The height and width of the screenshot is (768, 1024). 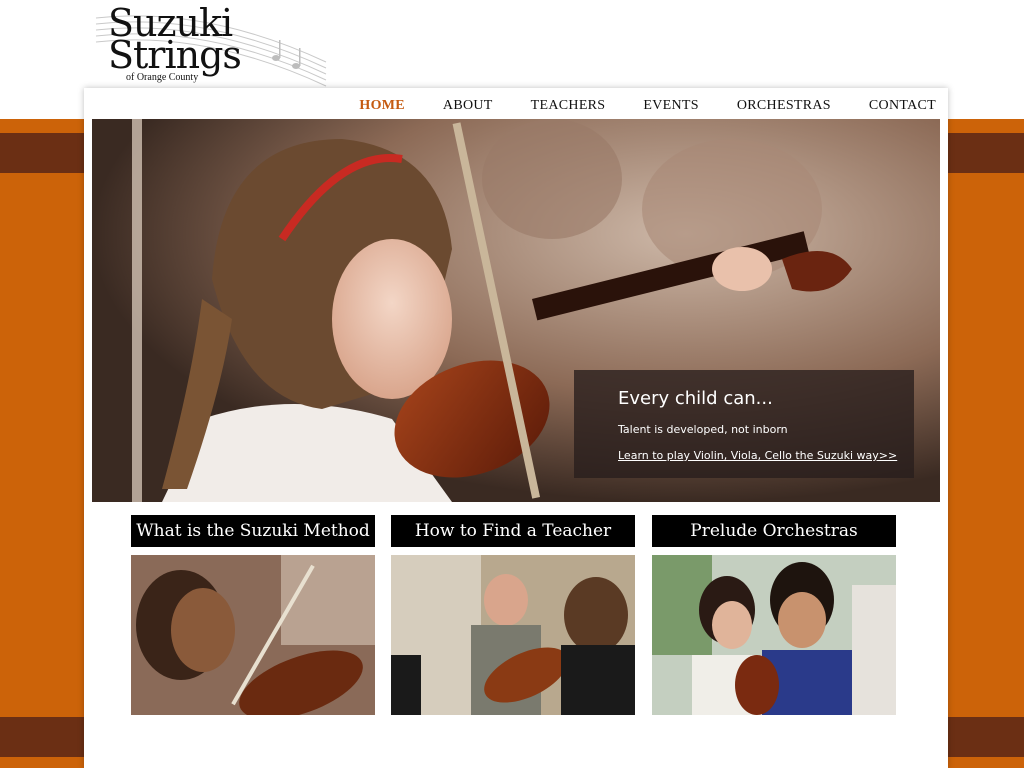 I want to click on nav-home: HOME, so click(x=382, y=107).